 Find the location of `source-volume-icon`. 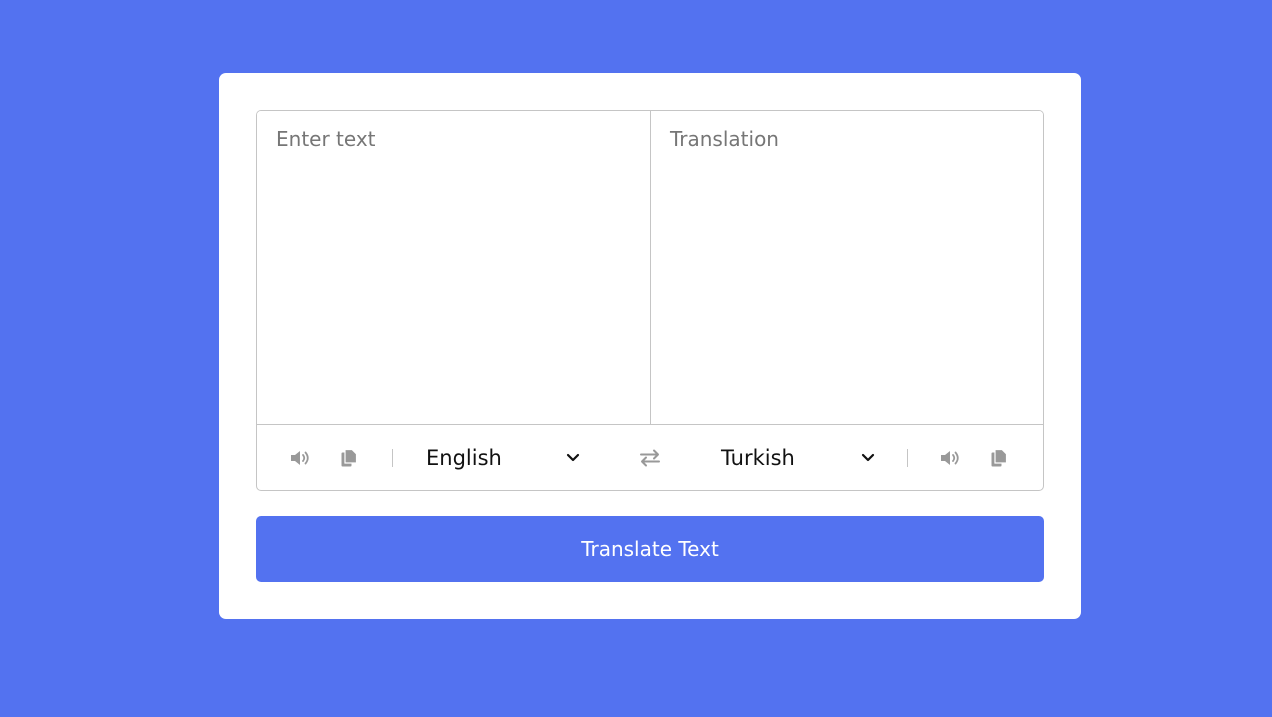

source-volume-icon is located at coordinates (301, 457).